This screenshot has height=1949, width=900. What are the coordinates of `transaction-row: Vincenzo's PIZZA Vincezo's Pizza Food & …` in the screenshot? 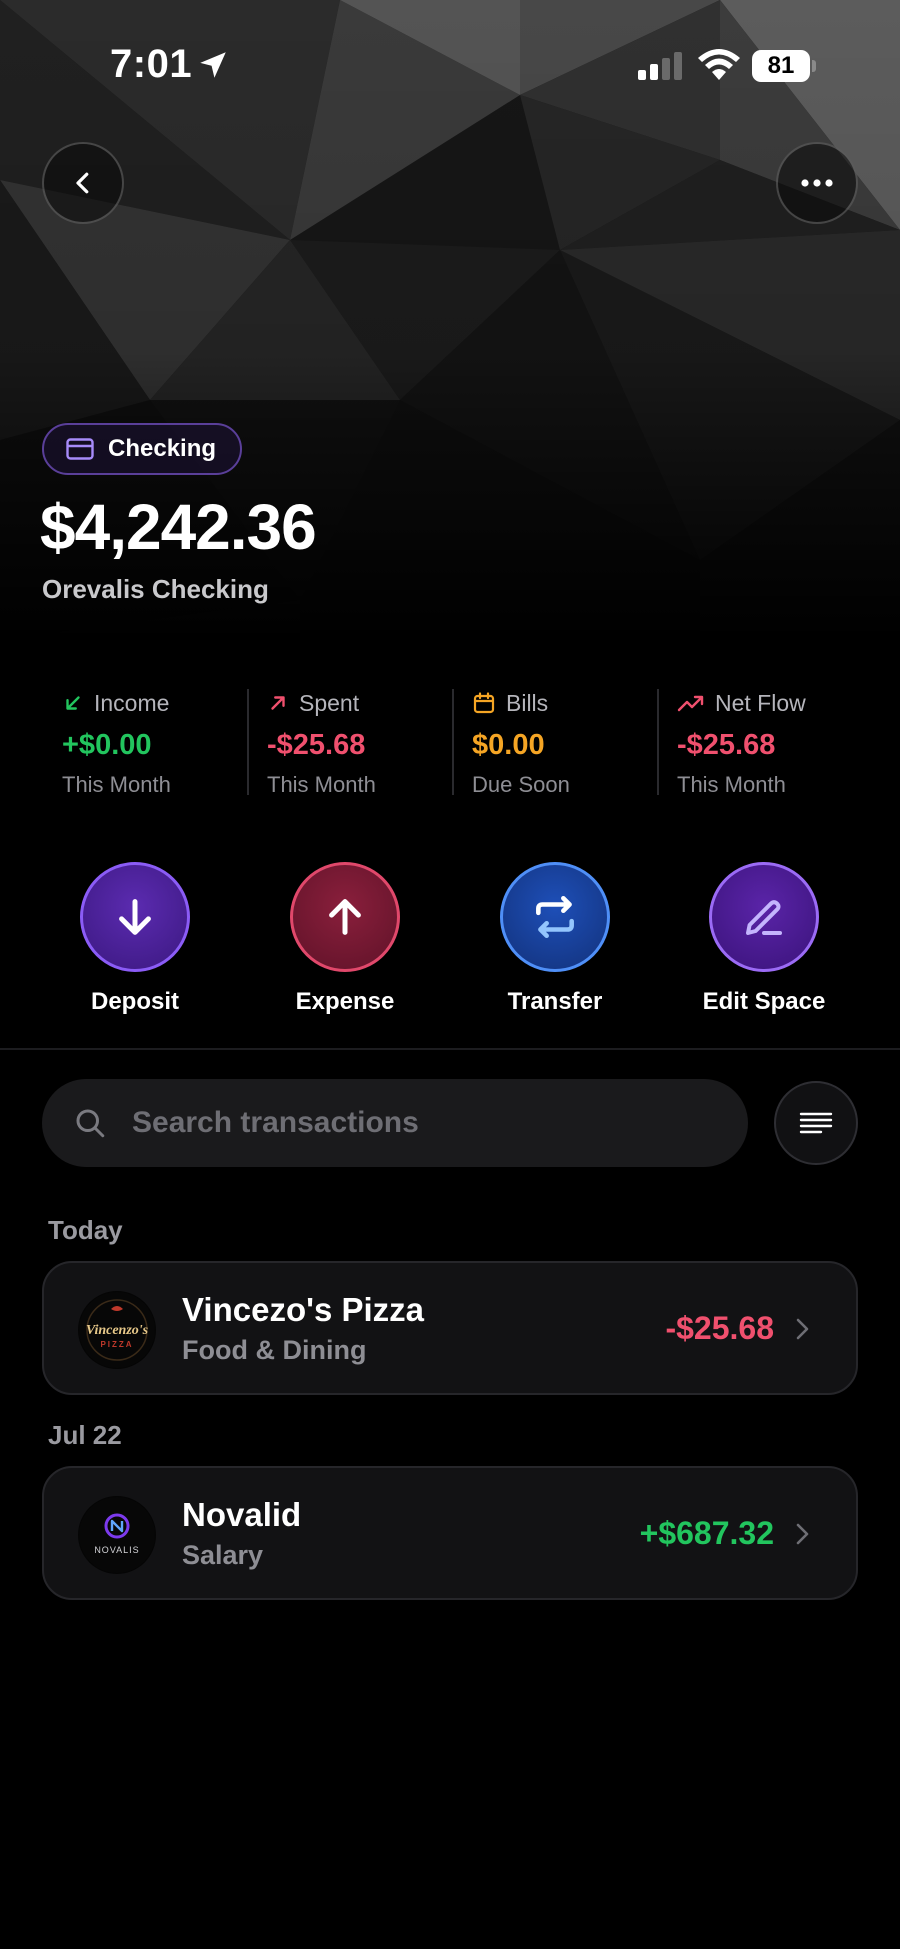 It's located at (450, 1328).